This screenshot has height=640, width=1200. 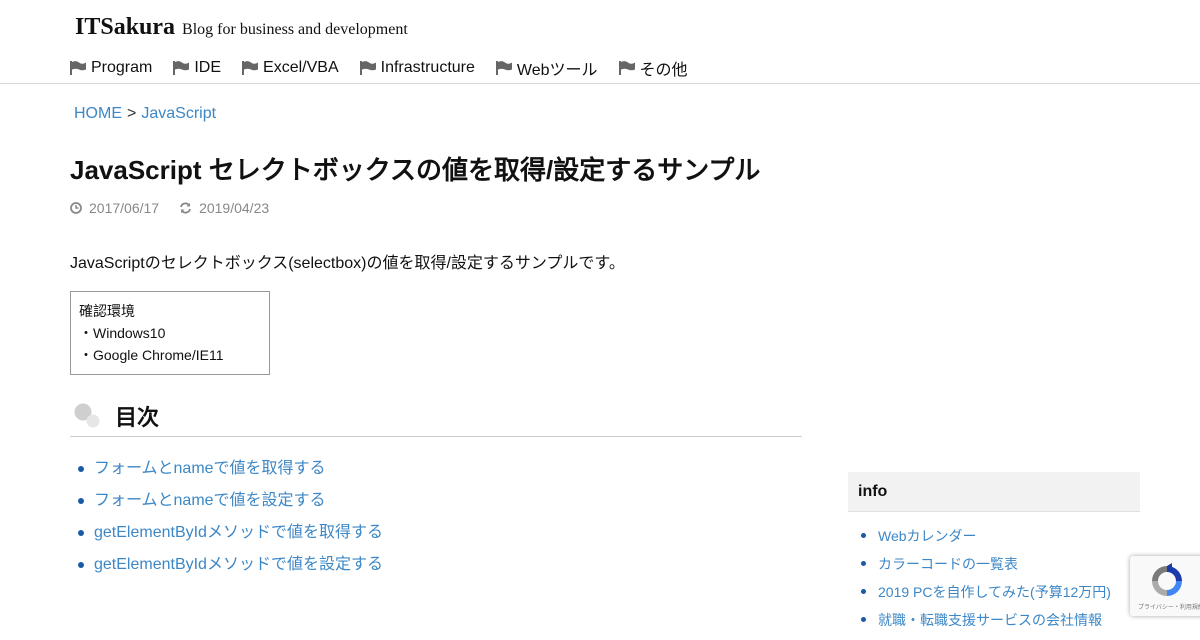 I want to click on refresh-icon, so click(x=185, y=208).